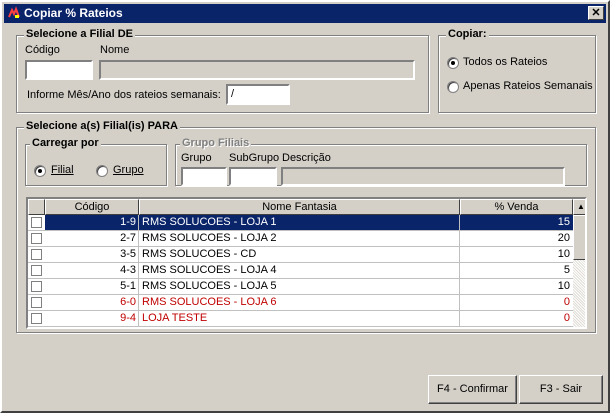 This screenshot has height=413, width=610. What do you see at coordinates (92, 287) in the screenshot?
I see `codigo-cell: 5-1` at bounding box center [92, 287].